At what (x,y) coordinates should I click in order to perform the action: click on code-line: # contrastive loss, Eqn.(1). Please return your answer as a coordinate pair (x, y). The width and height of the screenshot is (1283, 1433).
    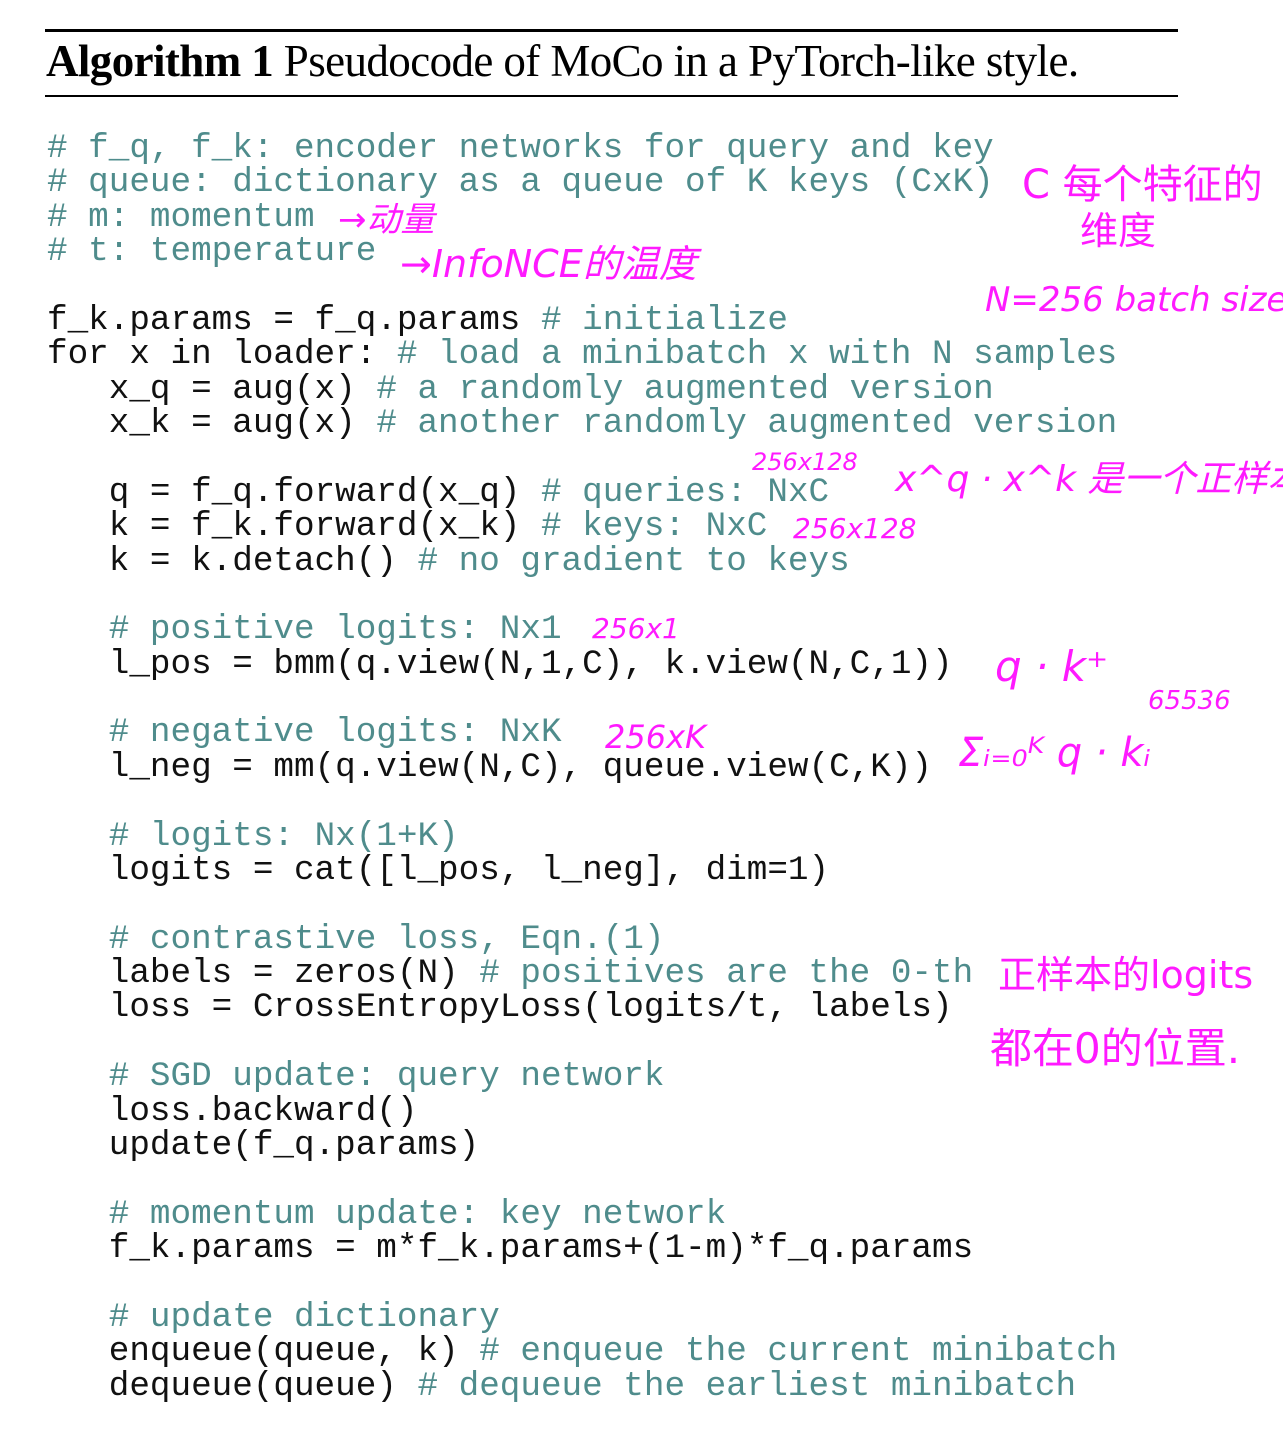
    Looking at the image, I should click on (582, 939).